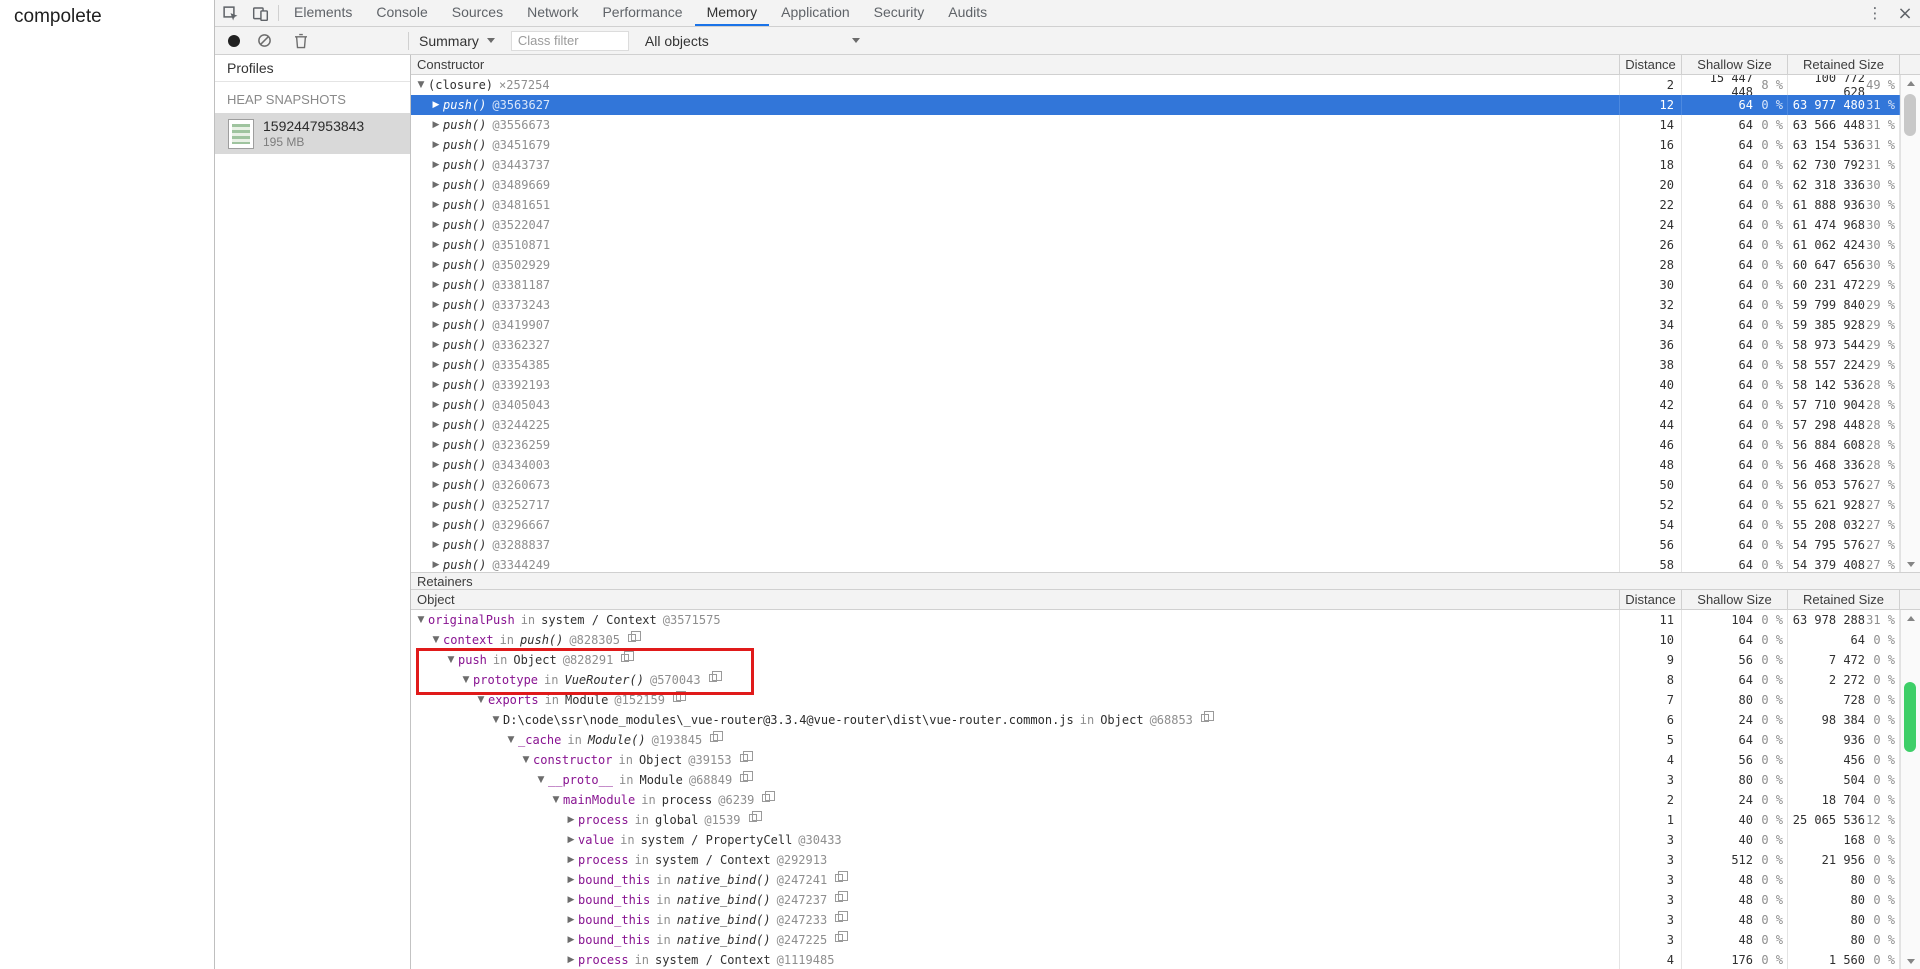  Describe the element at coordinates (1155, 485) in the screenshot. I see `constructor-row: ▶ push() @3260673 50 64 0 % 56 053 576 27 %` at that location.